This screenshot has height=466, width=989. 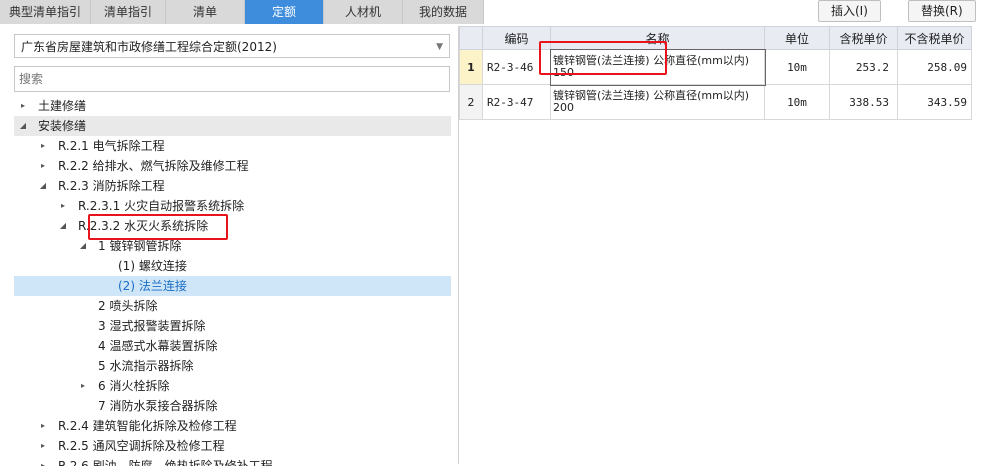 What do you see at coordinates (147, 426) in the screenshot?
I see `tree-node-label: R.2.4 建筑智能化拆除及检修工程` at bounding box center [147, 426].